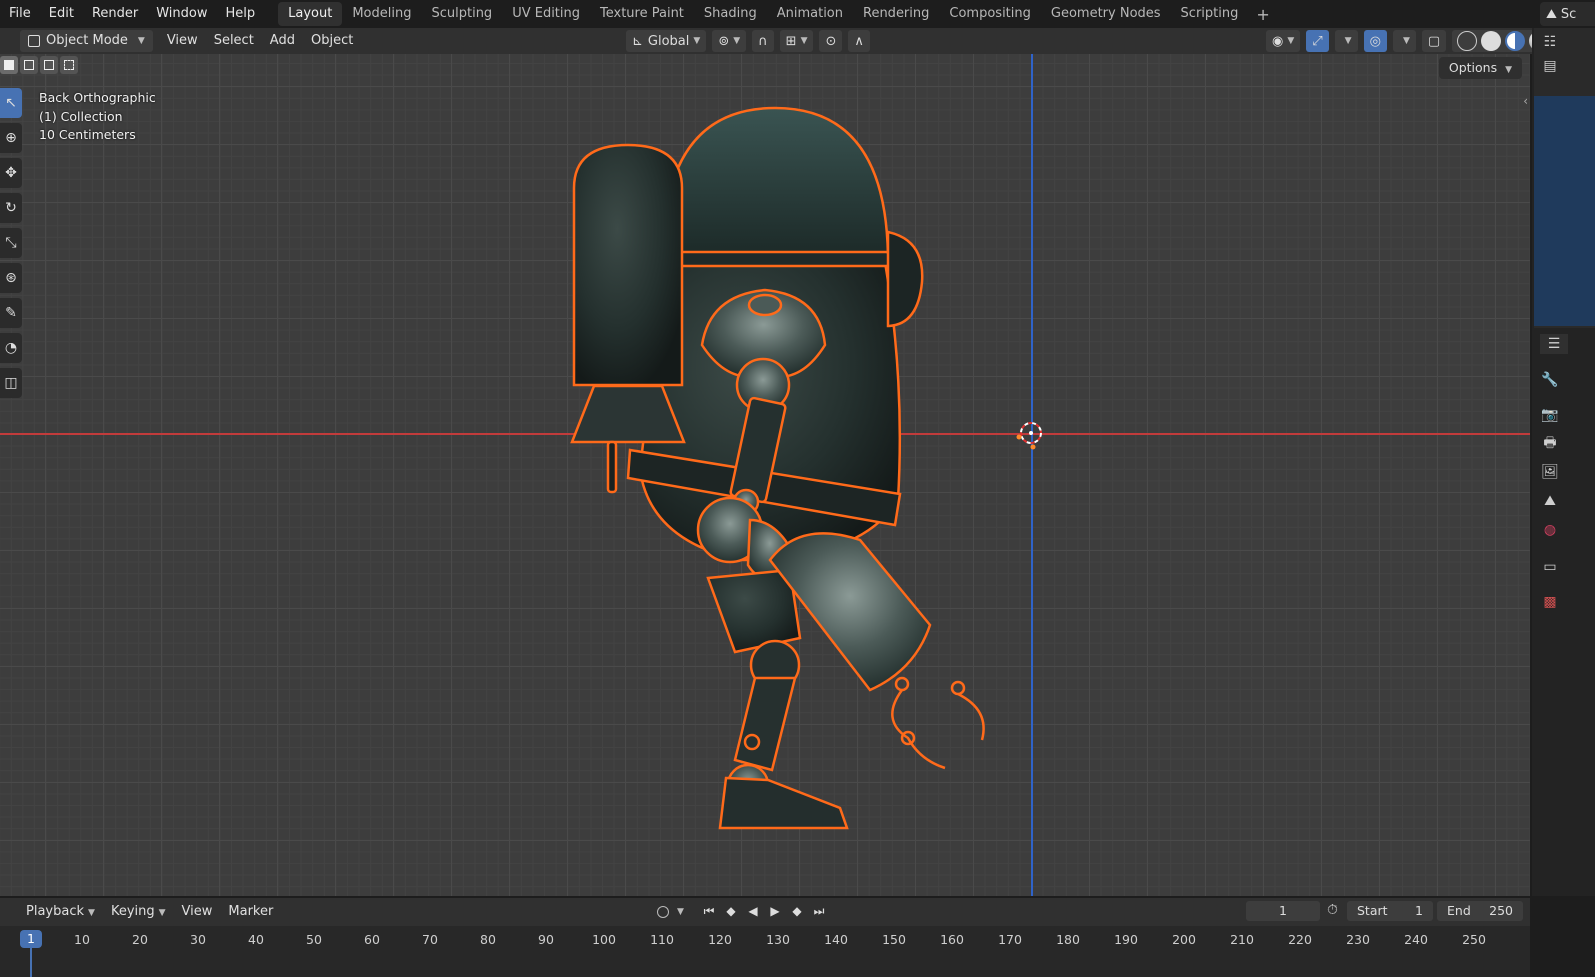 This screenshot has height=977, width=1595. I want to click on next-keyframe-icon: ◆, so click(797, 911).